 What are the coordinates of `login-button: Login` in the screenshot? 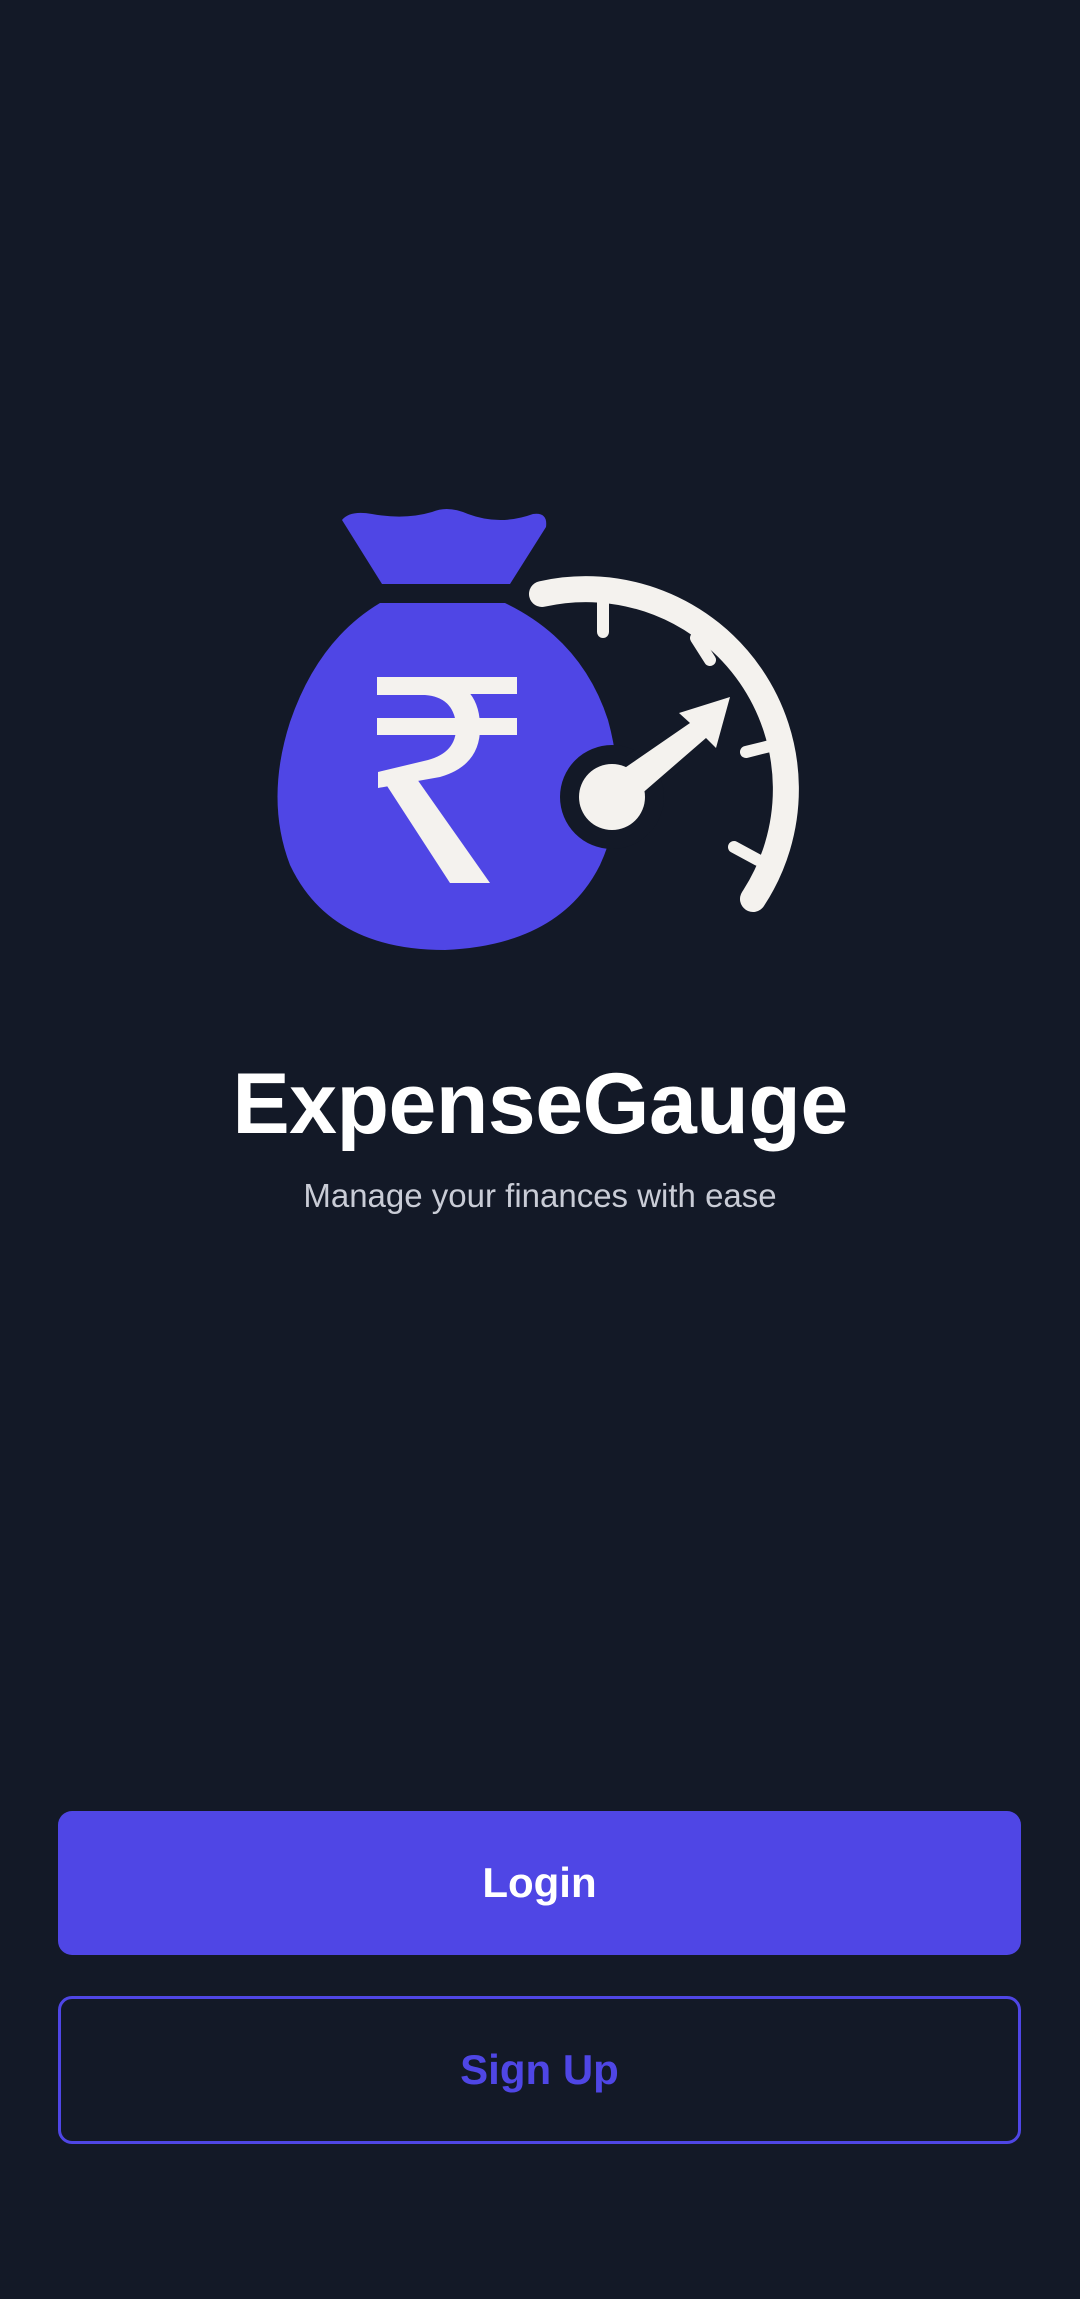 It's located at (539, 1883).